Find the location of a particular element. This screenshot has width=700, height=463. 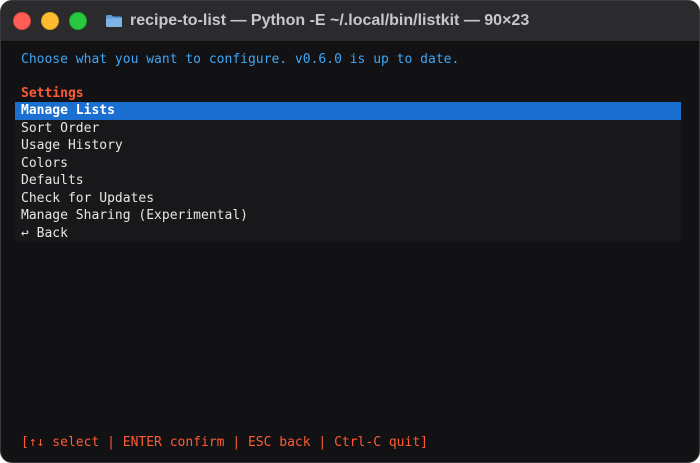

menu-item-usage-history: Usage History is located at coordinates (348, 146).